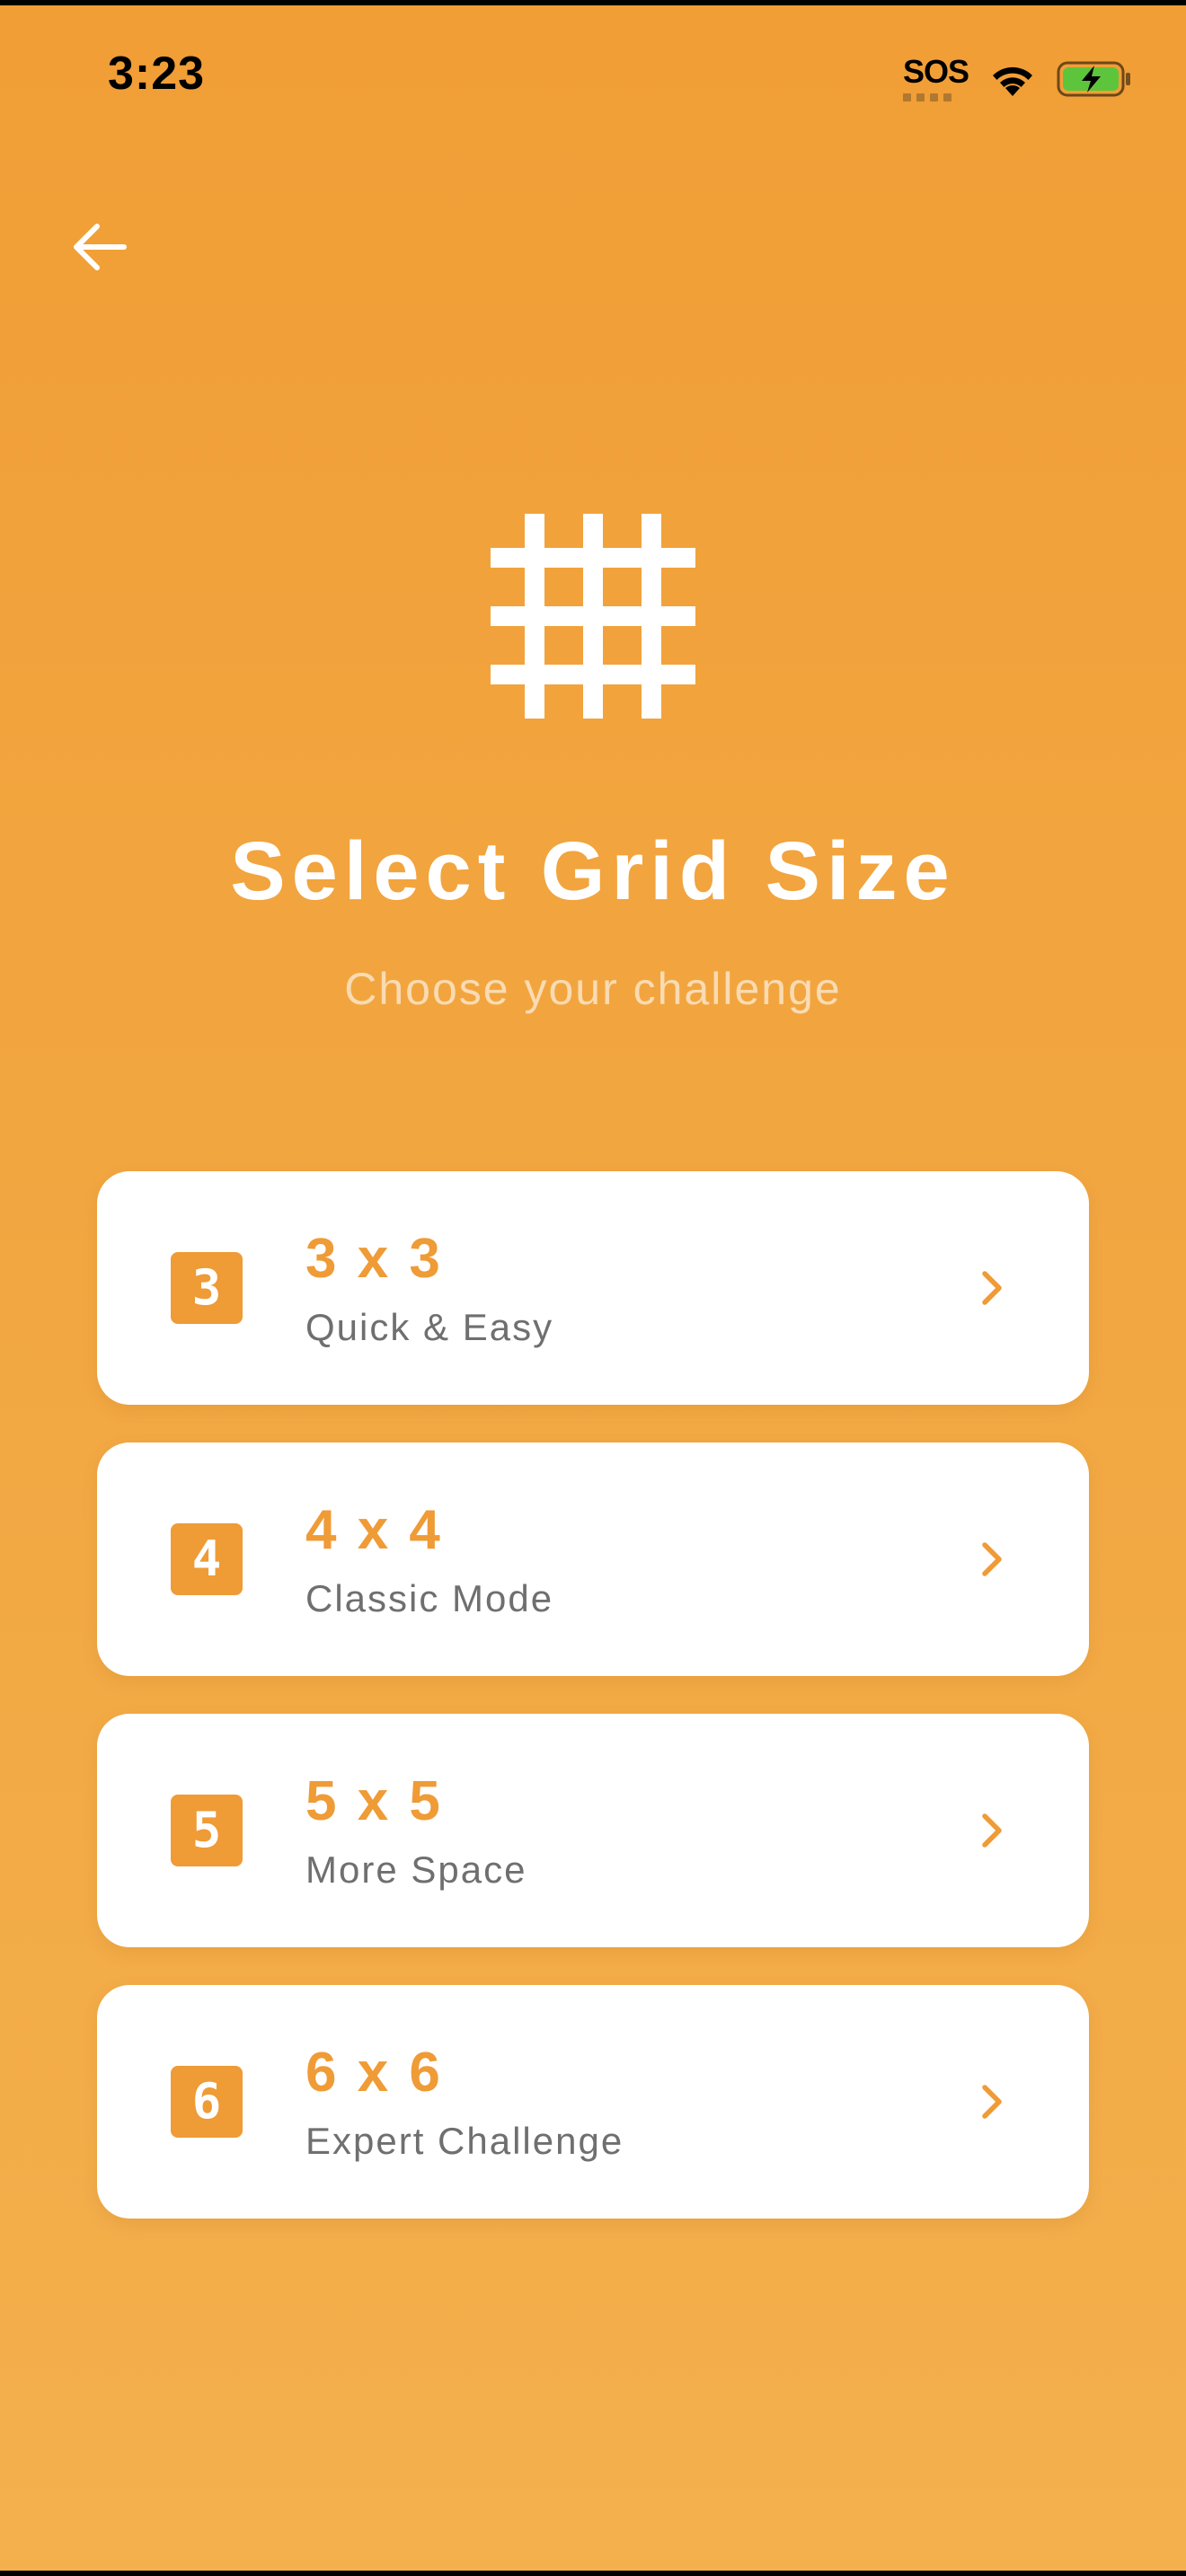  I want to click on option-6x6-card: 6 6 x 6 Expert Challenge, so click(593, 2102).